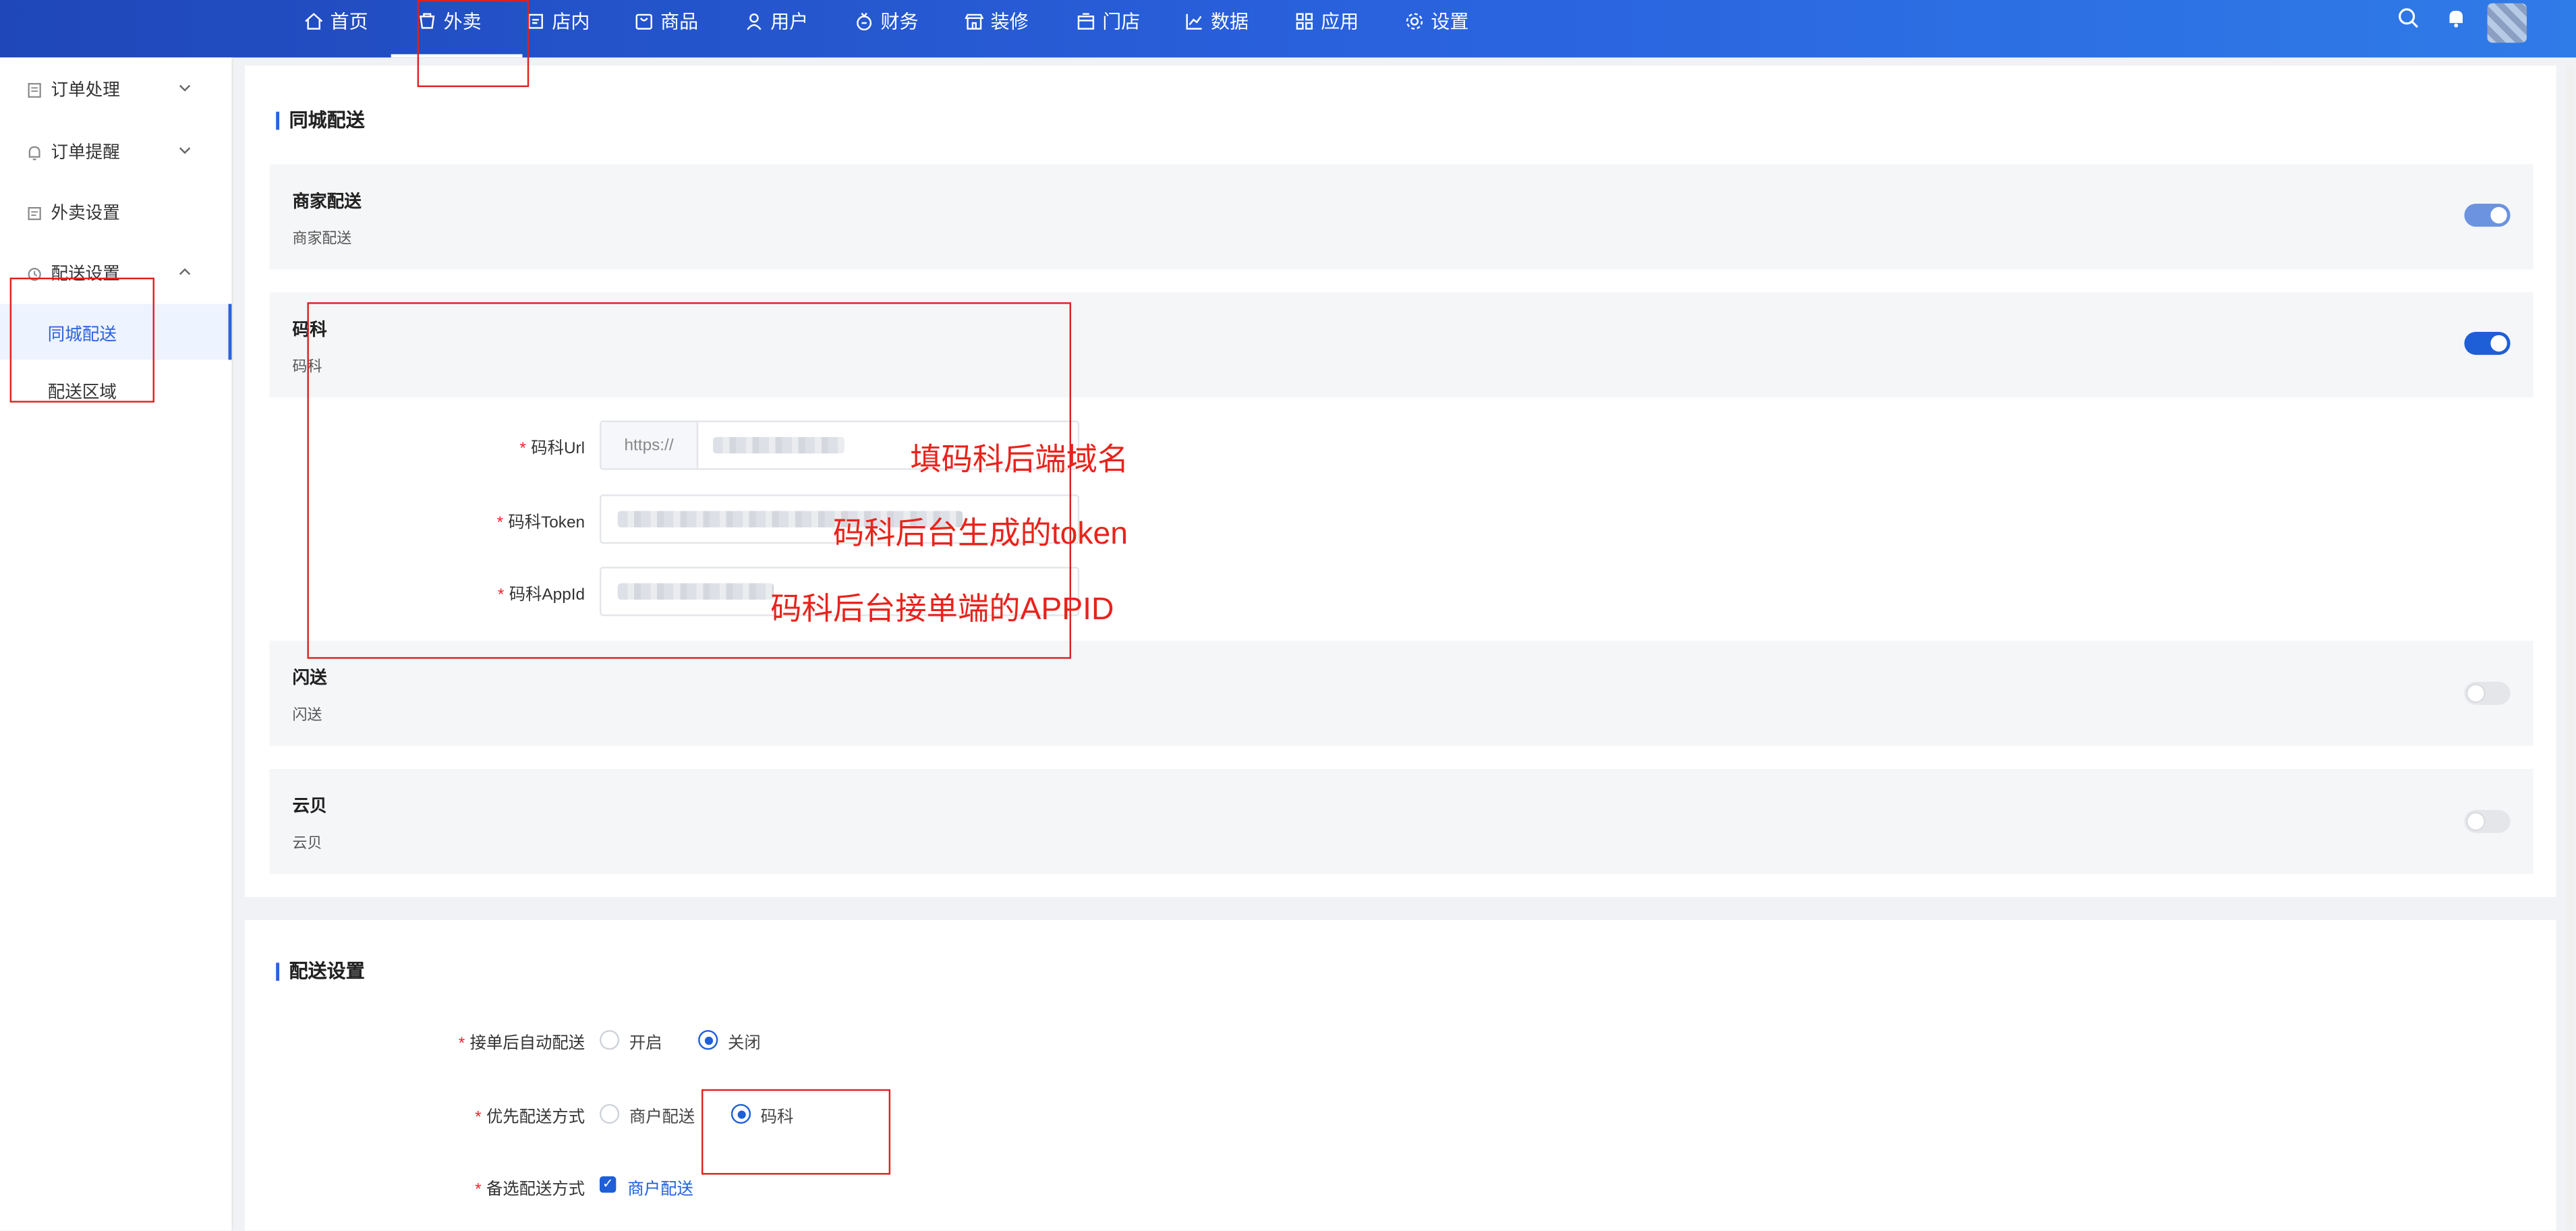  What do you see at coordinates (1401, 217) in the screenshot?
I see `option-merchant-delivery: 商家配送 商家配送` at bounding box center [1401, 217].